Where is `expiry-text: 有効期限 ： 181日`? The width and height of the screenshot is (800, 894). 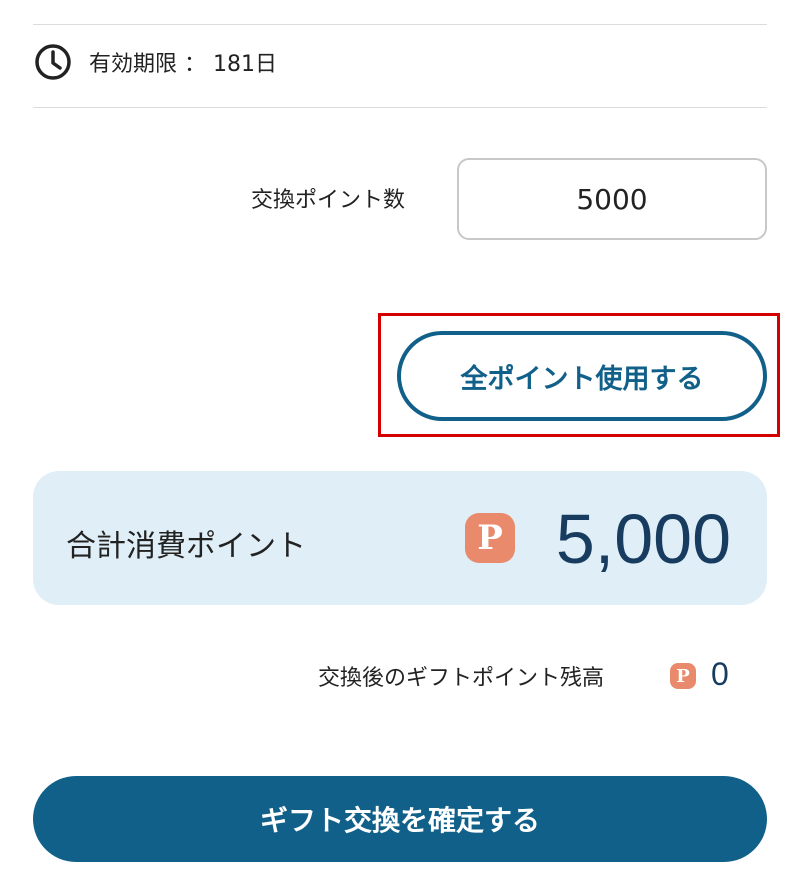 expiry-text: 有効期限 ： 181日 is located at coordinates (183, 64).